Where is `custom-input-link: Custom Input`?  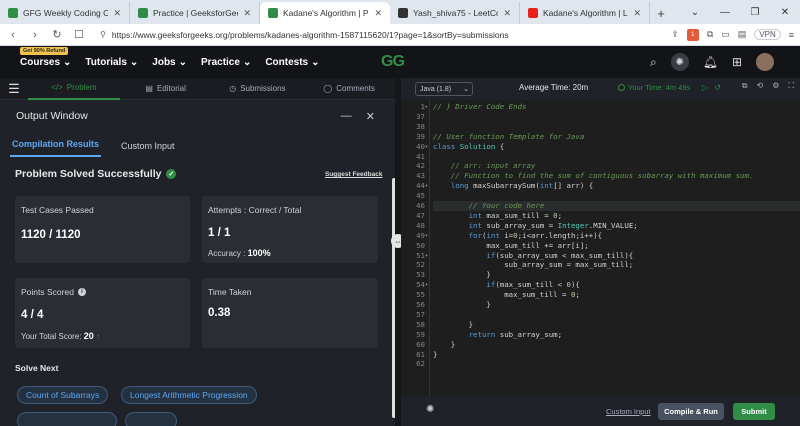
custom-input-link: Custom Input is located at coordinates (628, 411).